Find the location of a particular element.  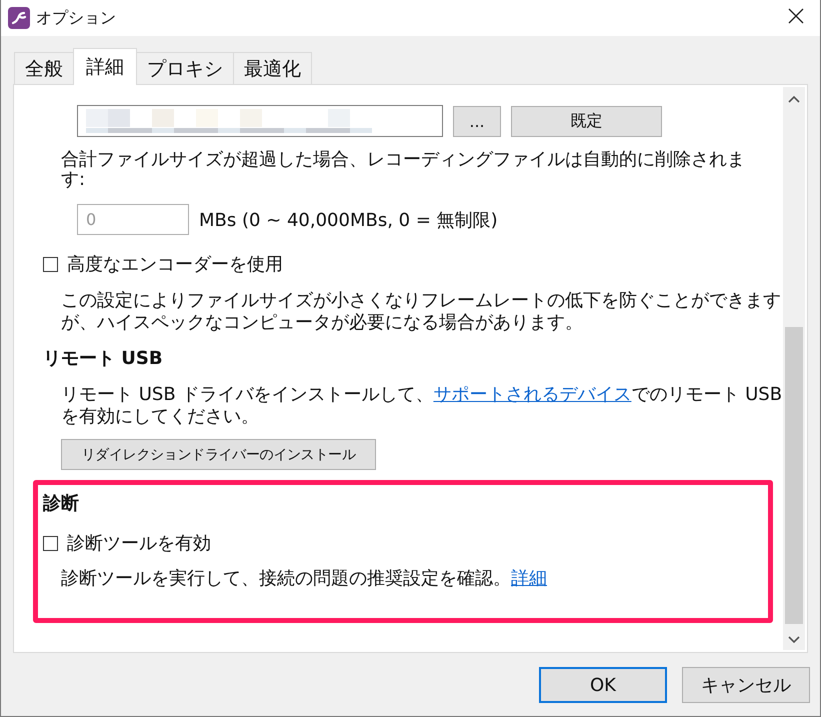

app-logo-icon is located at coordinates (19, 18).